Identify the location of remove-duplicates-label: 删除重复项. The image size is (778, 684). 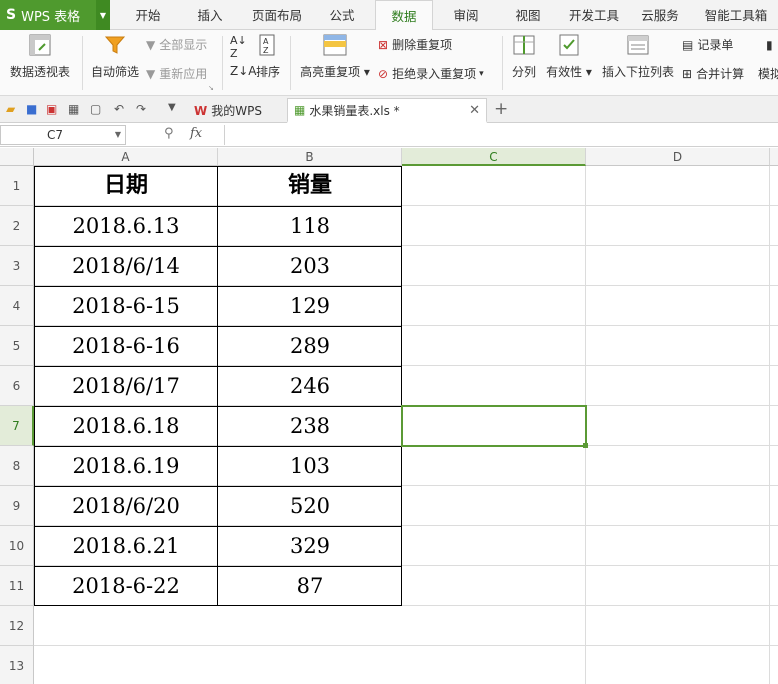
(422, 45).